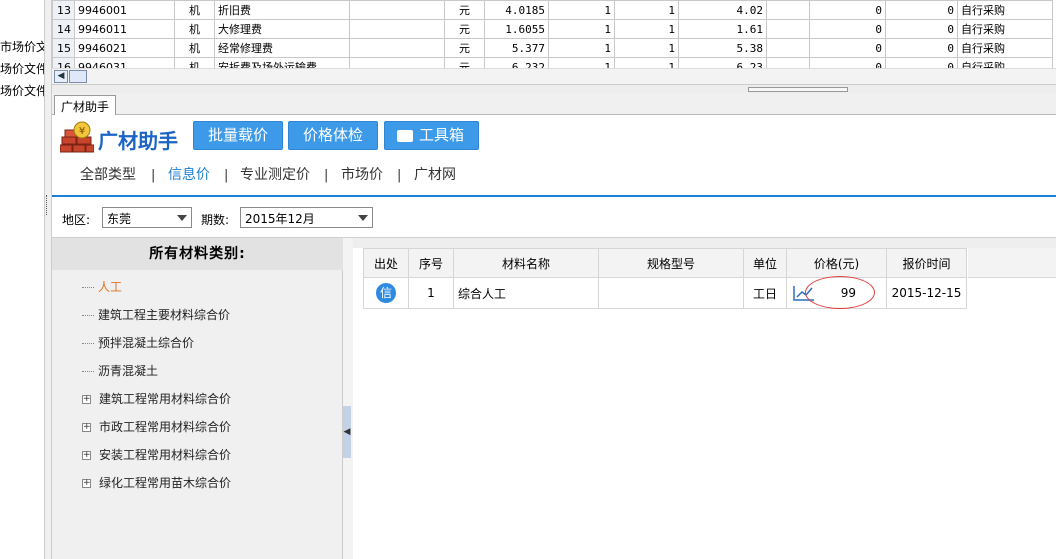  I want to click on col-price: 价格(元), so click(836, 263).